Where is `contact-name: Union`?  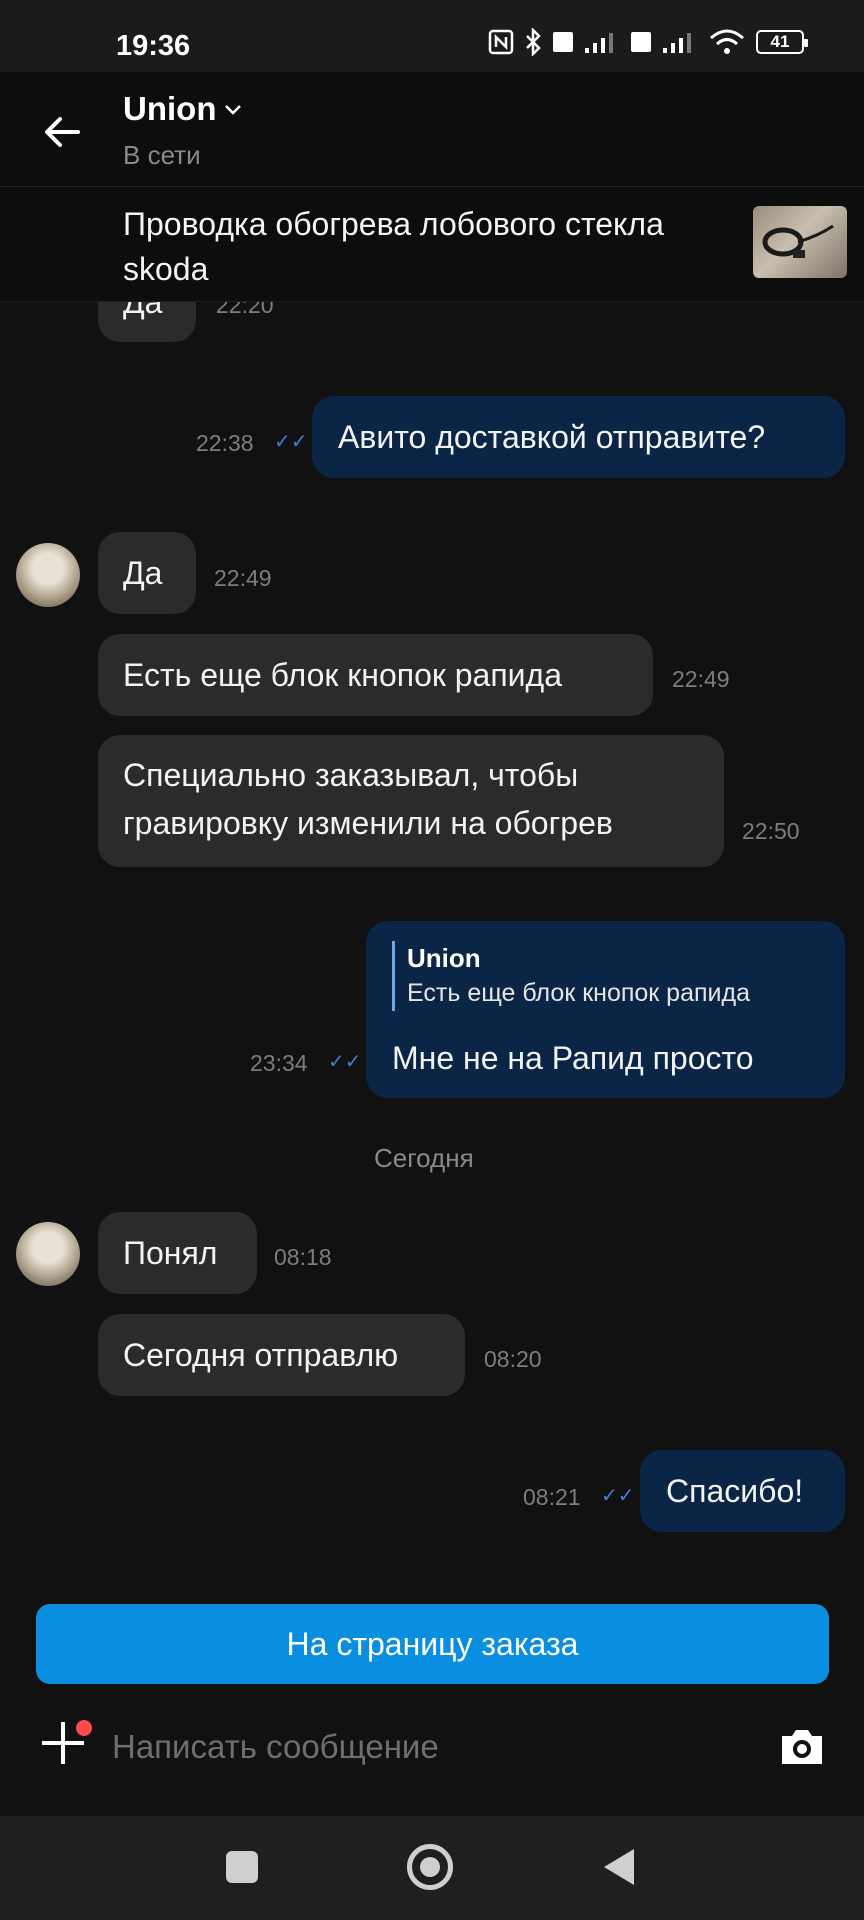 contact-name: Union is located at coordinates (182, 109).